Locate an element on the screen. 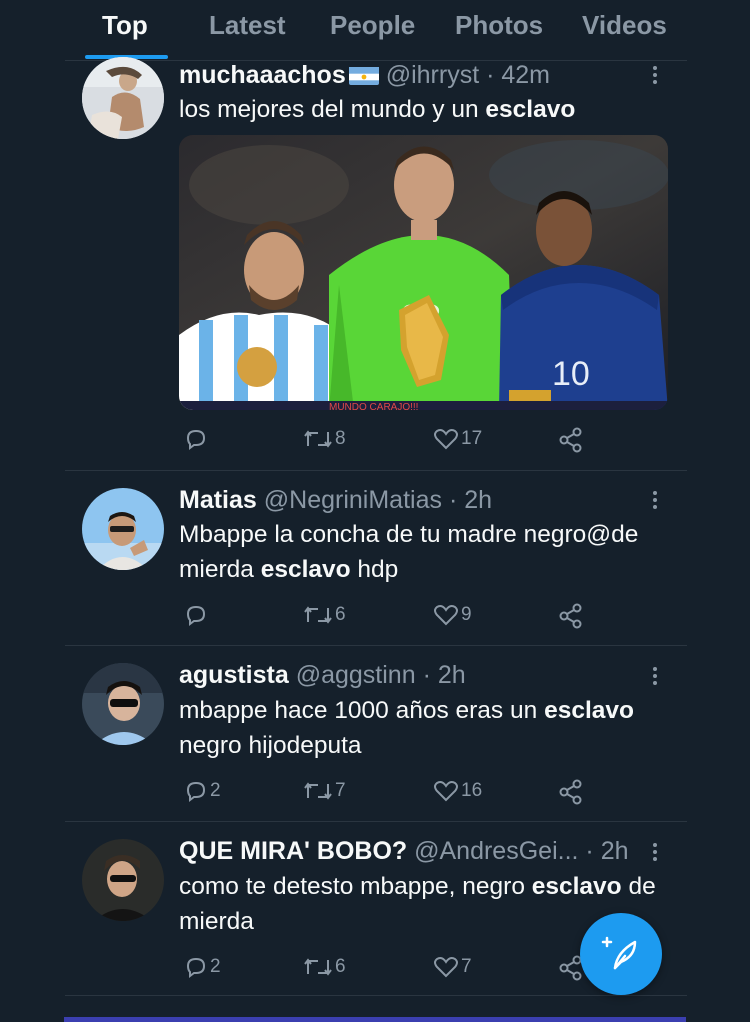 This screenshot has width=750, height=1022. tweet-header: agustista @aggstinn · 2h is located at coordinates (322, 675).